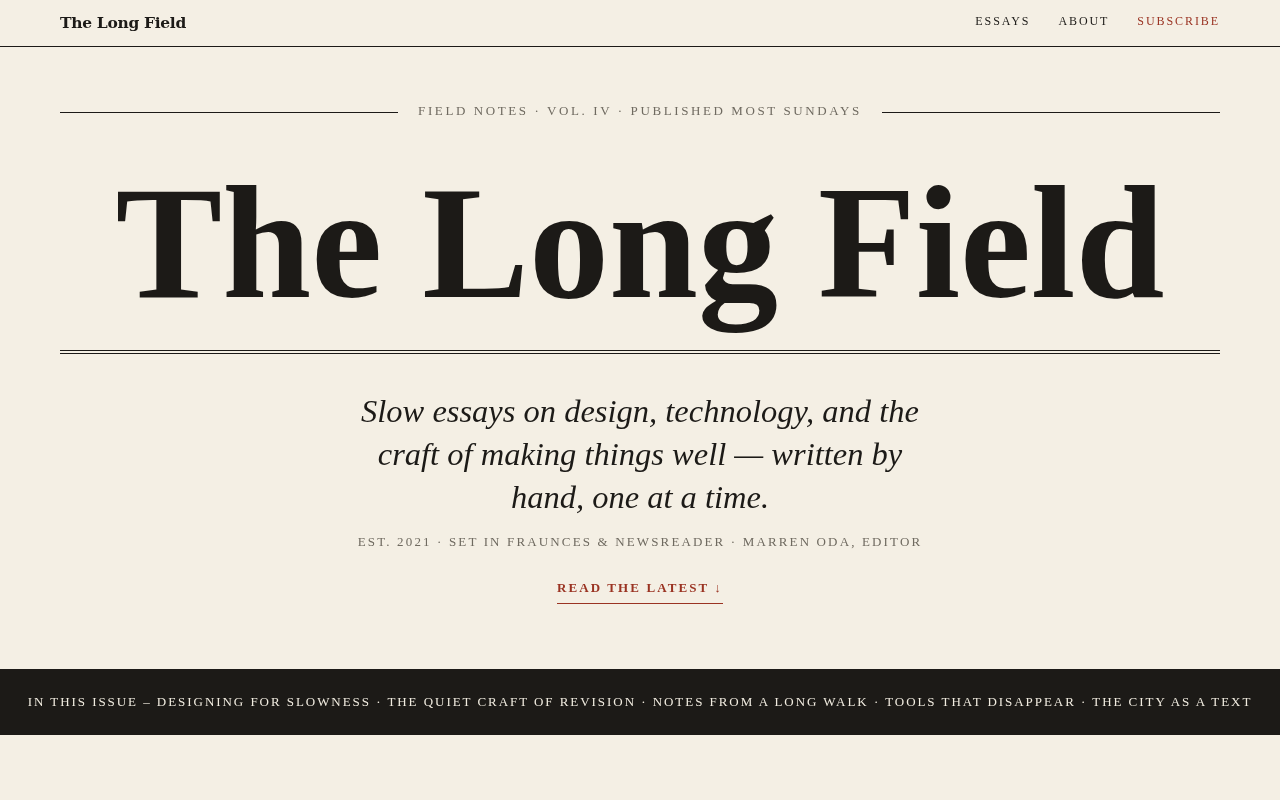  What do you see at coordinates (640, 454) in the screenshot?
I see `tagline-text: Slow essays on design, technology, and the craft of making things well — written by hand, one at a time.` at bounding box center [640, 454].